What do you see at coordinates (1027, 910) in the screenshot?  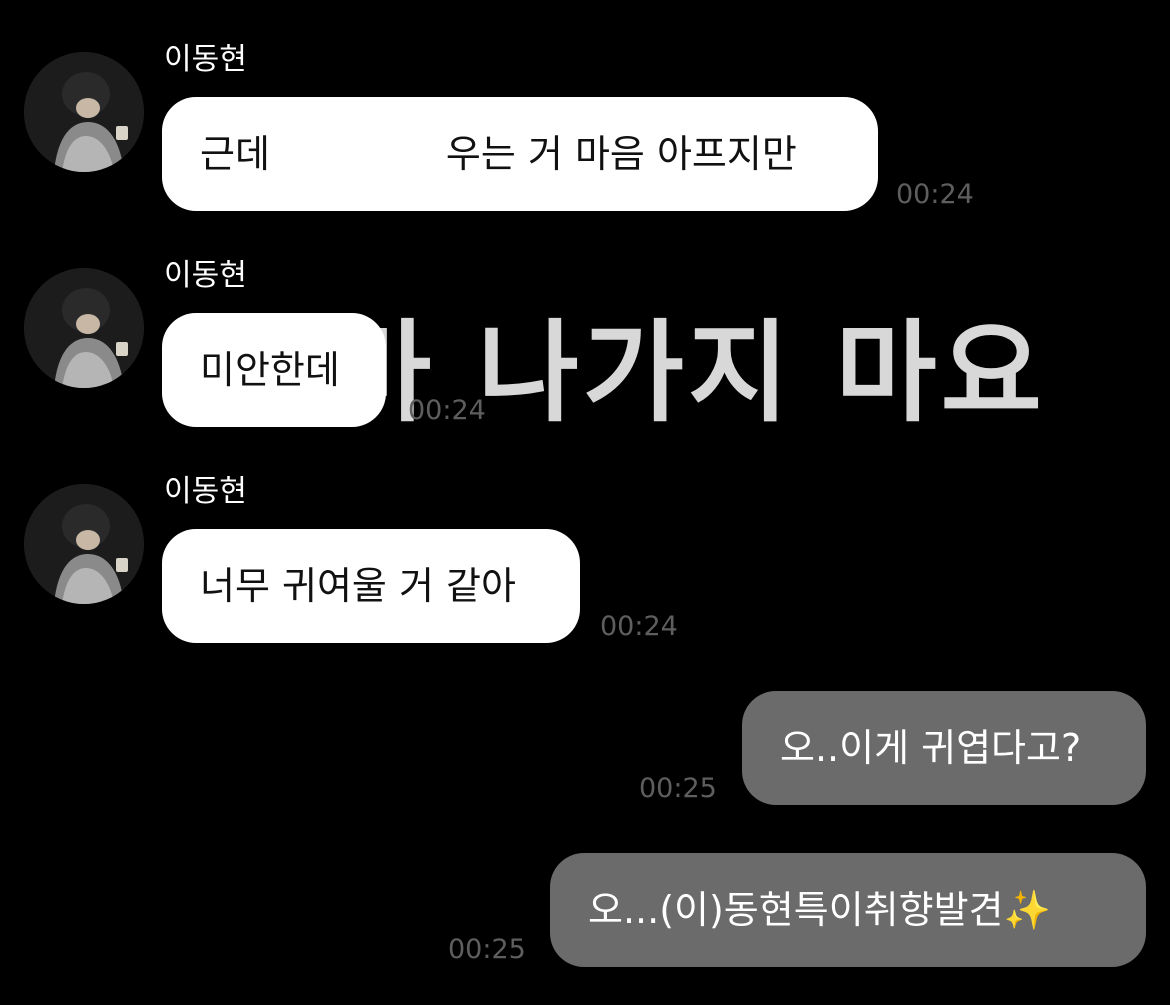 I see `sparkles-emoji-icon: ✨` at bounding box center [1027, 910].